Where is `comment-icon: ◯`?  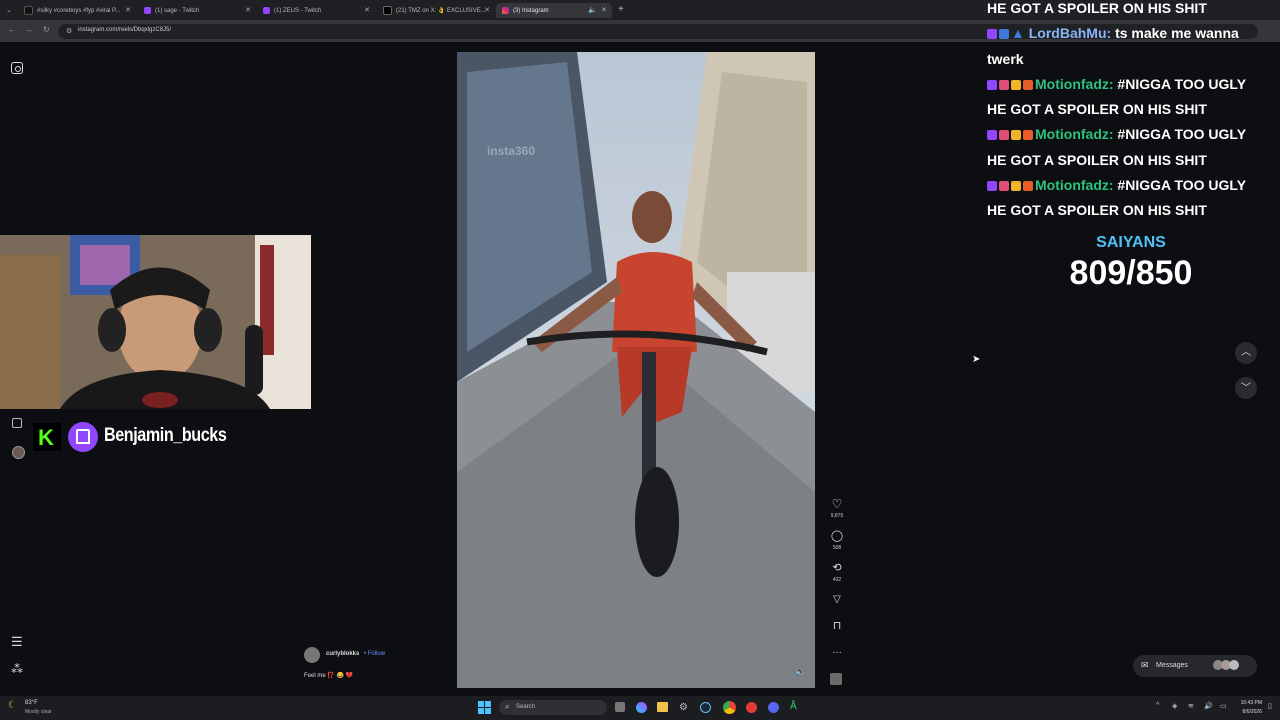
comment-icon: ◯ is located at coordinates (837, 535).